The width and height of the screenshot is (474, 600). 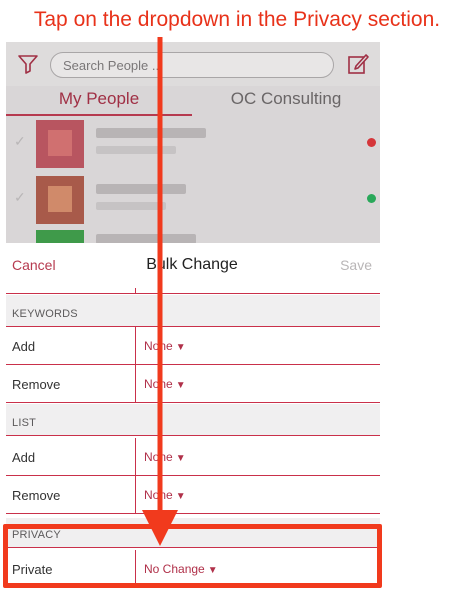 What do you see at coordinates (193, 311) in the screenshot?
I see `section-header-keywords: KEYWORDS` at bounding box center [193, 311].